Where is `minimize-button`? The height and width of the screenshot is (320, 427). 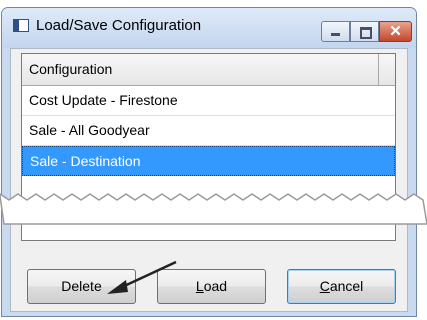
minimize-button is located at coordinates (335, 31).